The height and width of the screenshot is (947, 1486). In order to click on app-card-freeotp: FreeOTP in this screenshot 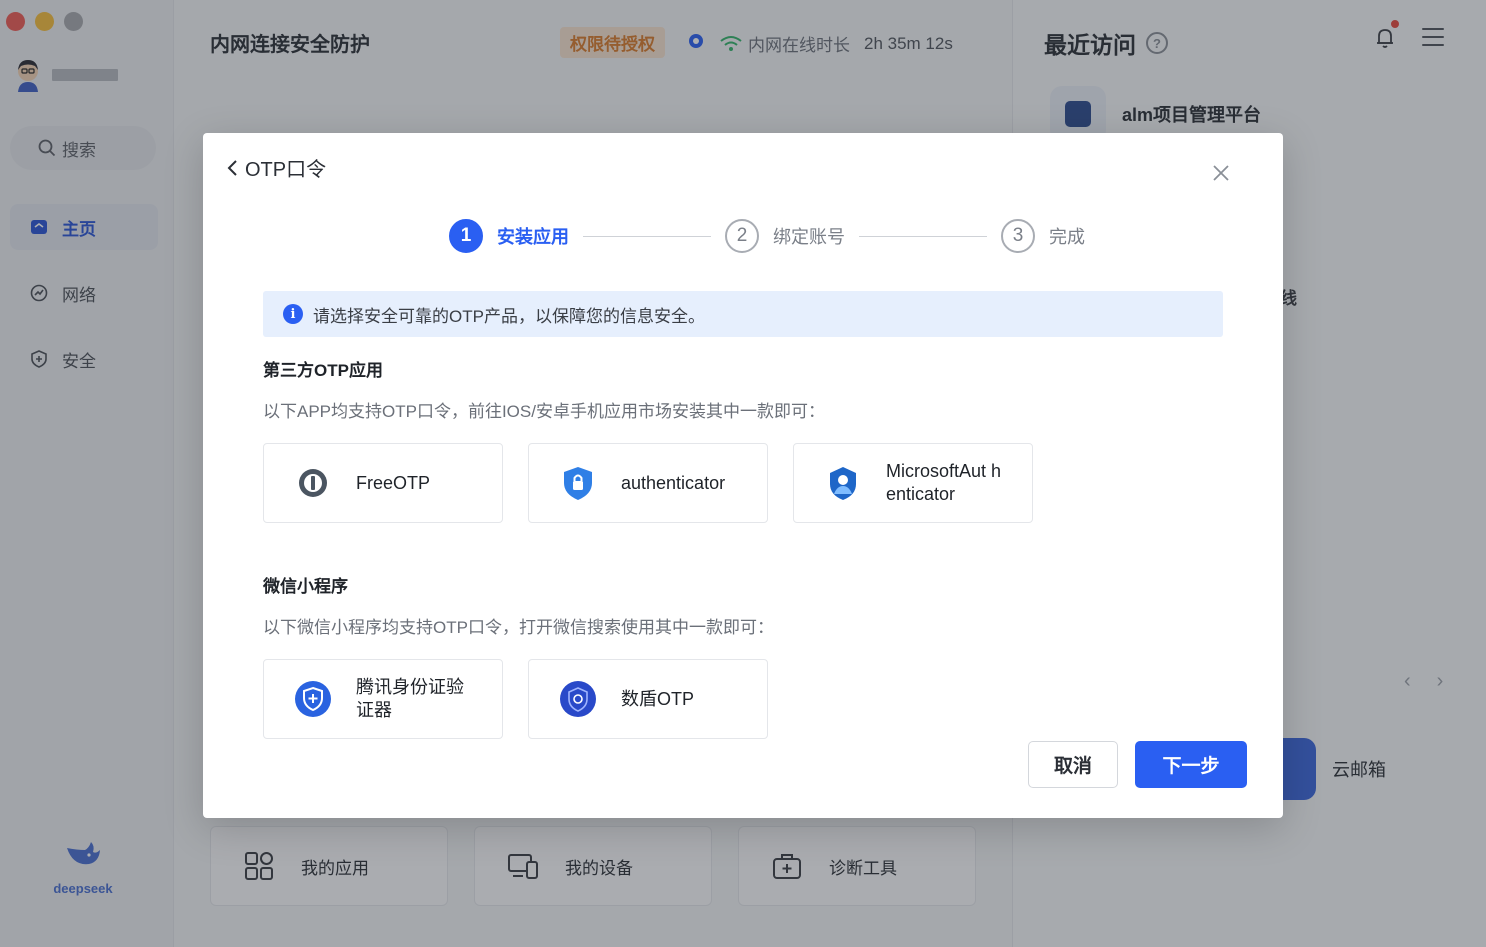, I will do `click(383, 483)`.